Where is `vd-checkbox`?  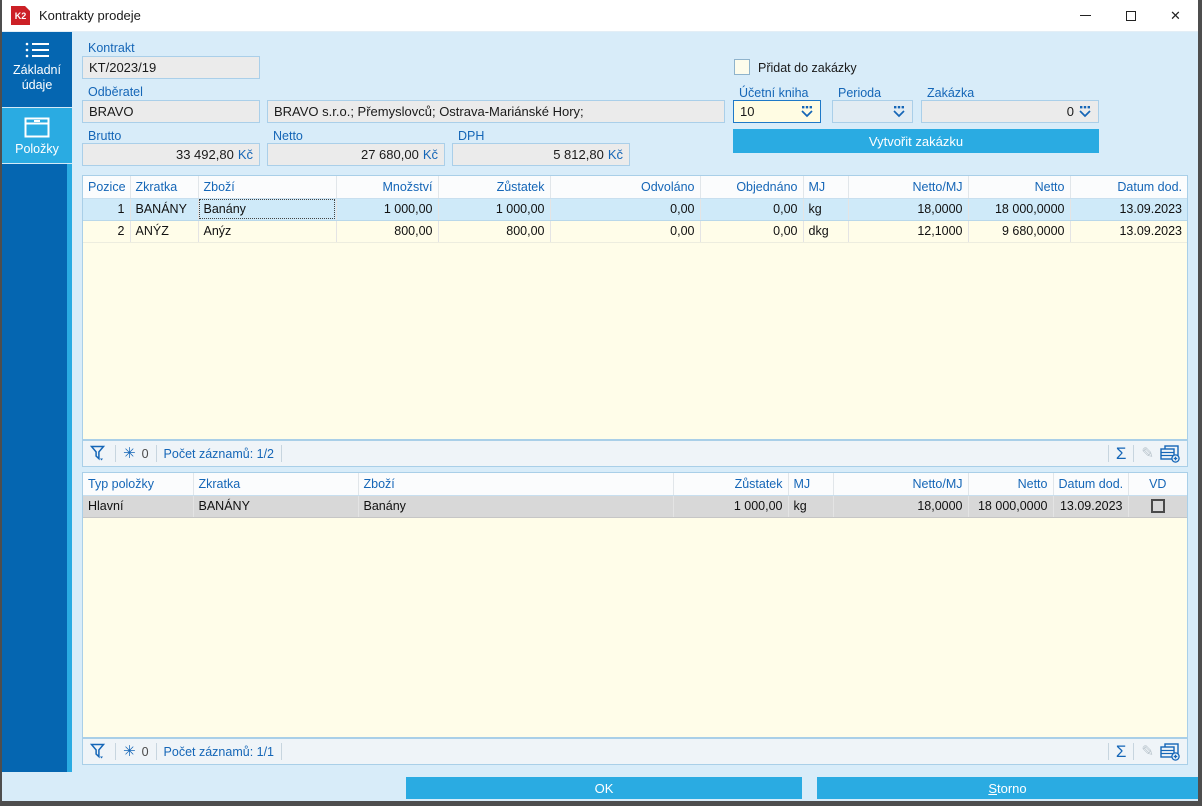
vd-checkbox is located at coordinates (1157, 506).